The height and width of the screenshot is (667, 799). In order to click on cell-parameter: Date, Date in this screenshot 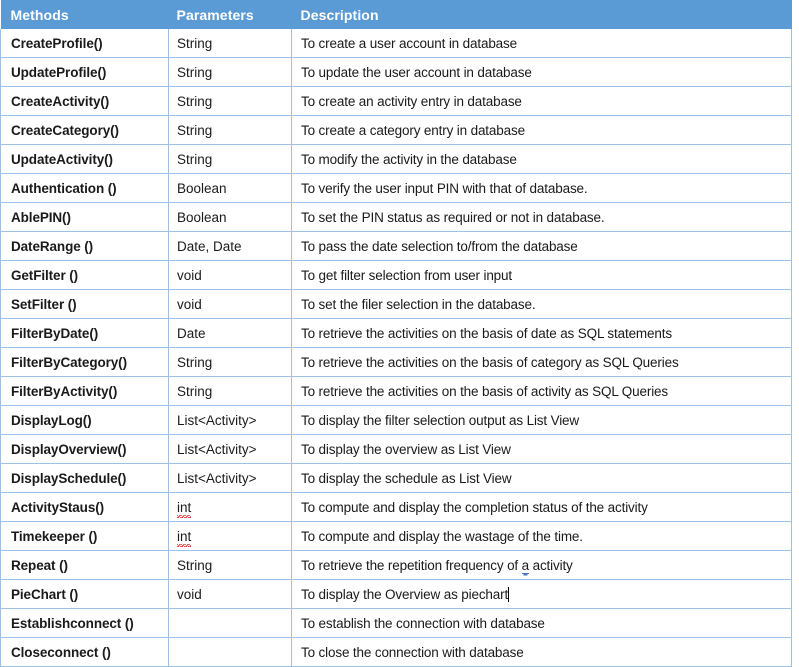, I will do `click(230, 246)`.